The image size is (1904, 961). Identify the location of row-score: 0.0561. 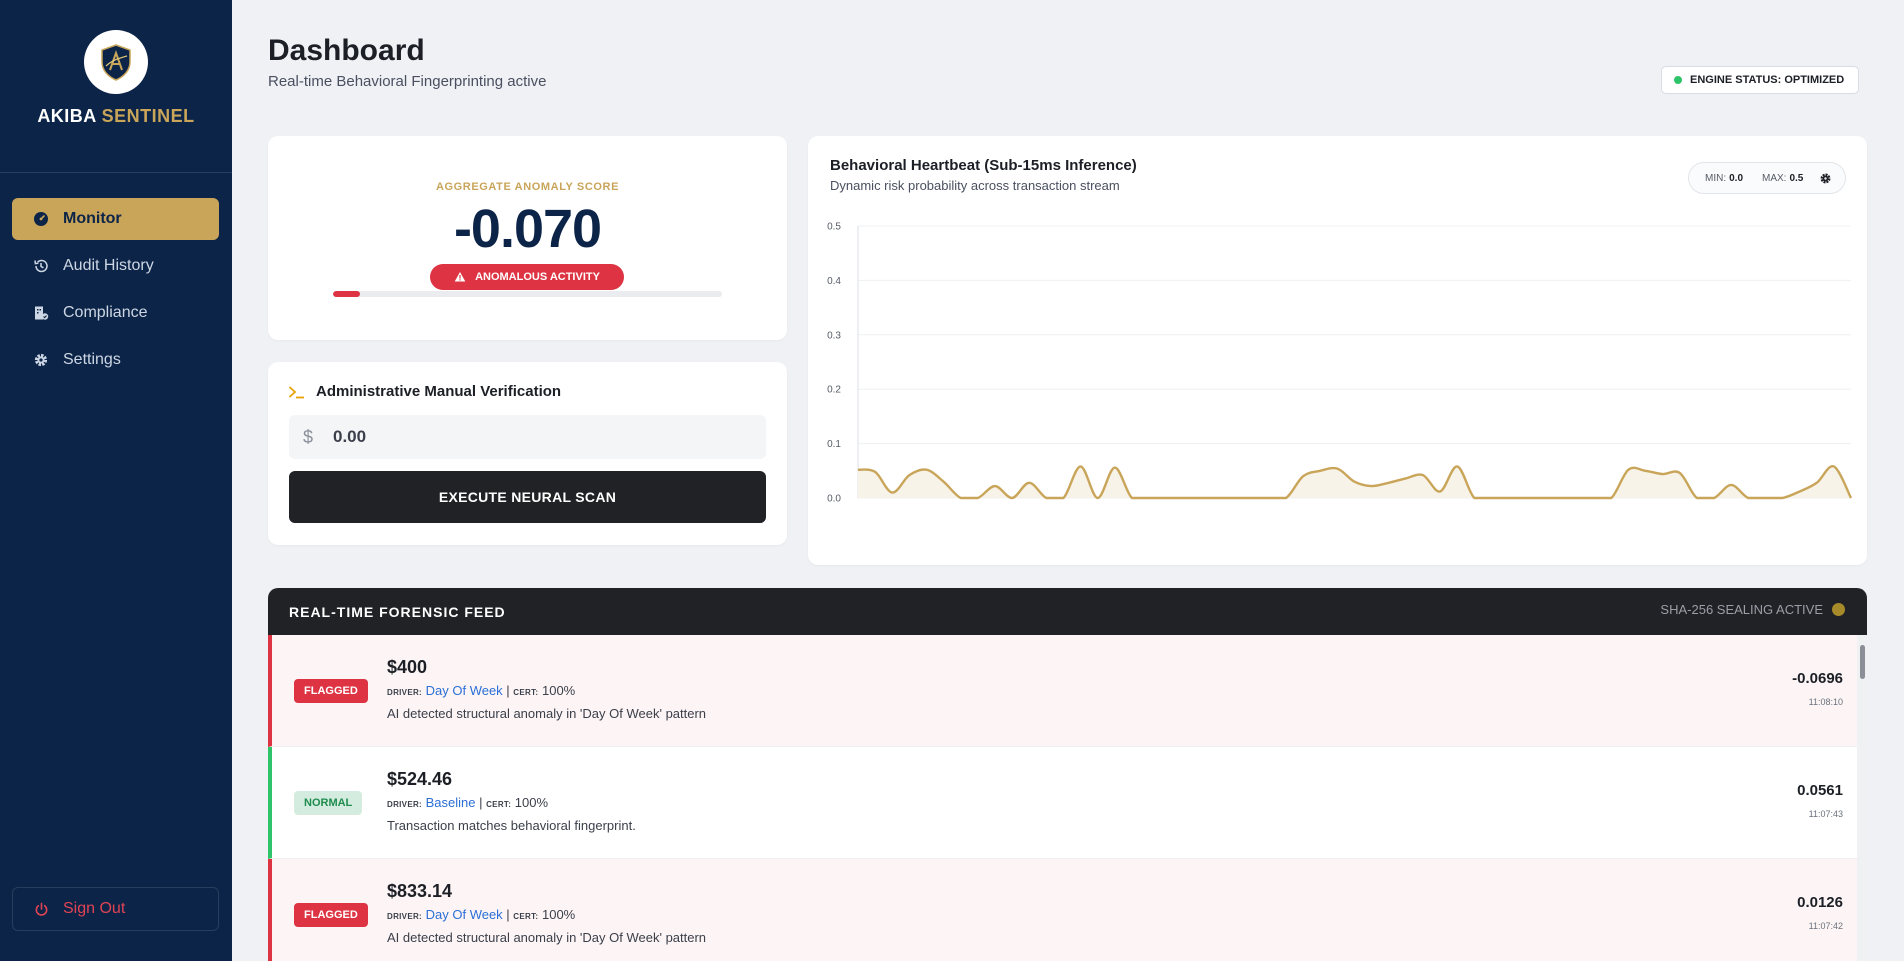
(1820, 790).